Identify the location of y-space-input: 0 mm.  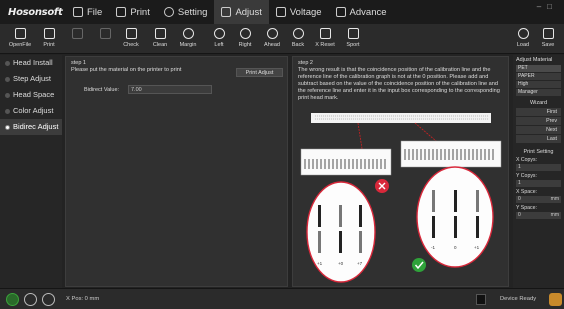
(538, 215).